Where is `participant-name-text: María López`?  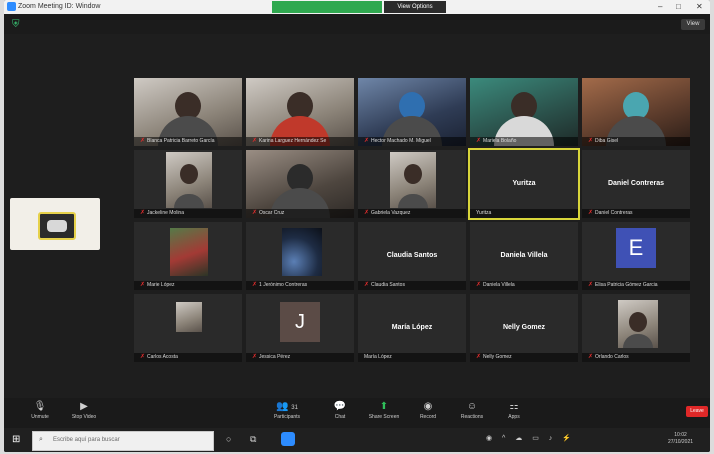
participant-name-text: María López is located at coordinates (378, 357).